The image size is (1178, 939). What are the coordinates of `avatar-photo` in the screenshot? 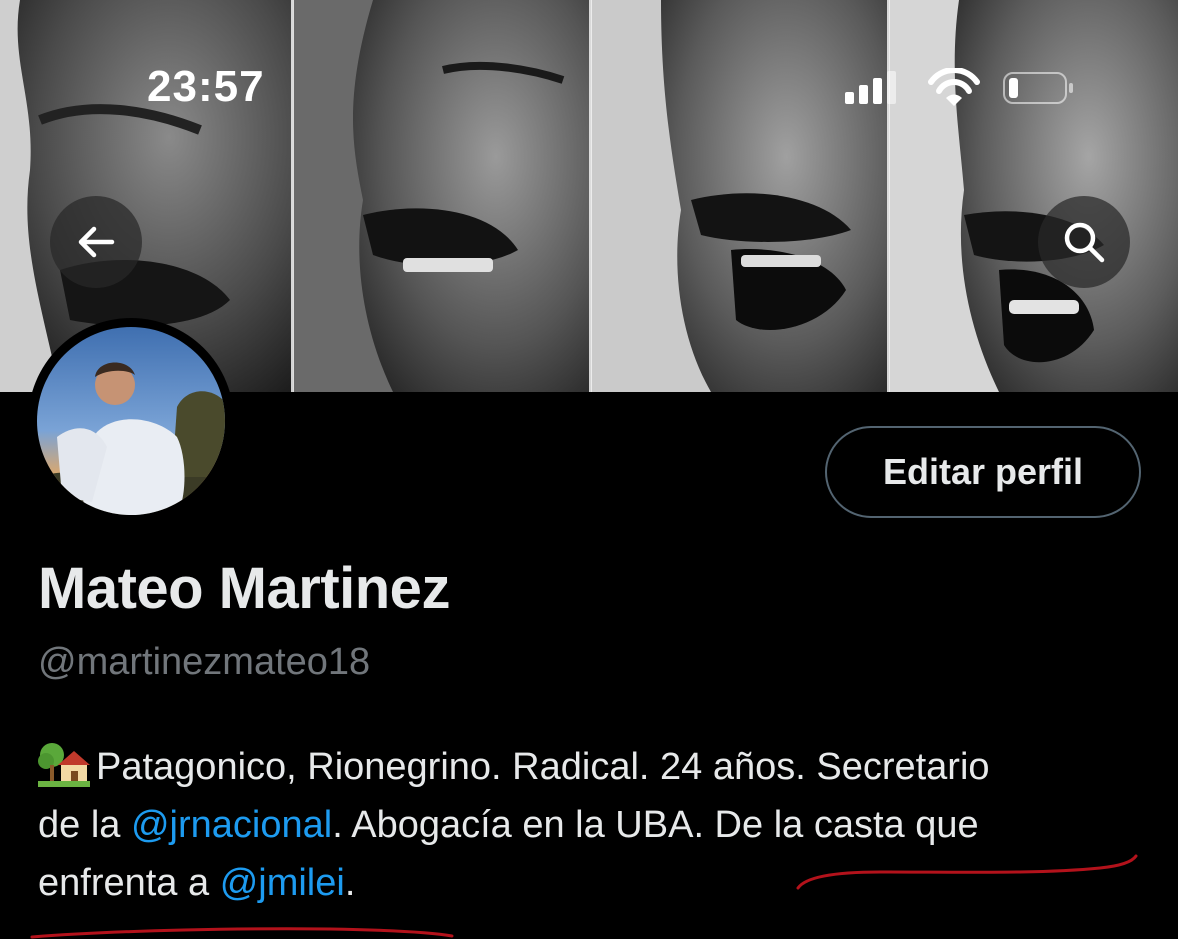 It's located at (131, 421).